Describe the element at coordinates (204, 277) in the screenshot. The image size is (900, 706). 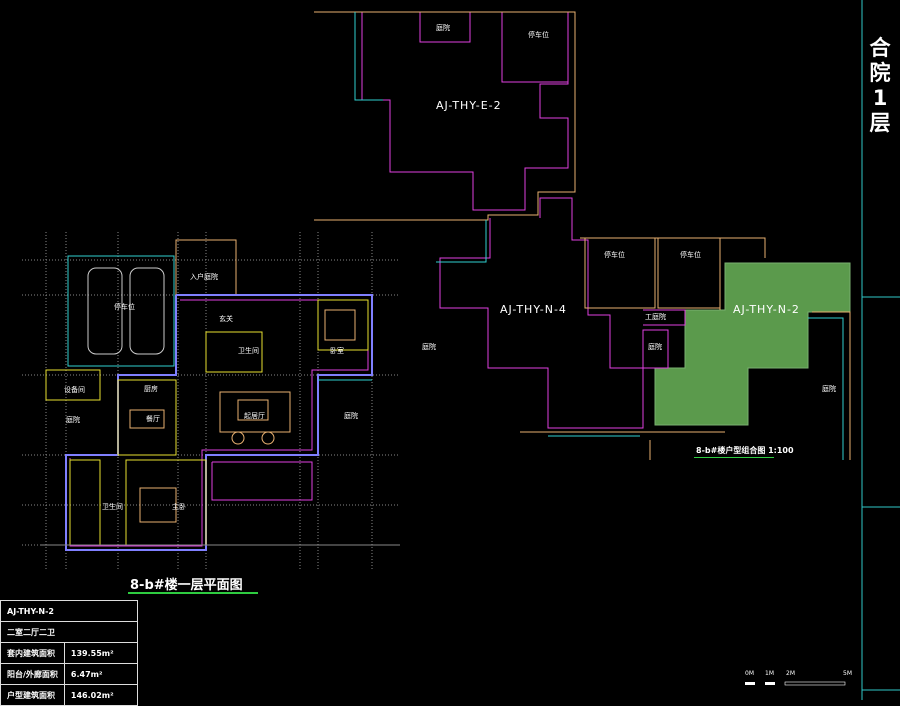
I see `room-entrance-court: 入户庭院` at that location.